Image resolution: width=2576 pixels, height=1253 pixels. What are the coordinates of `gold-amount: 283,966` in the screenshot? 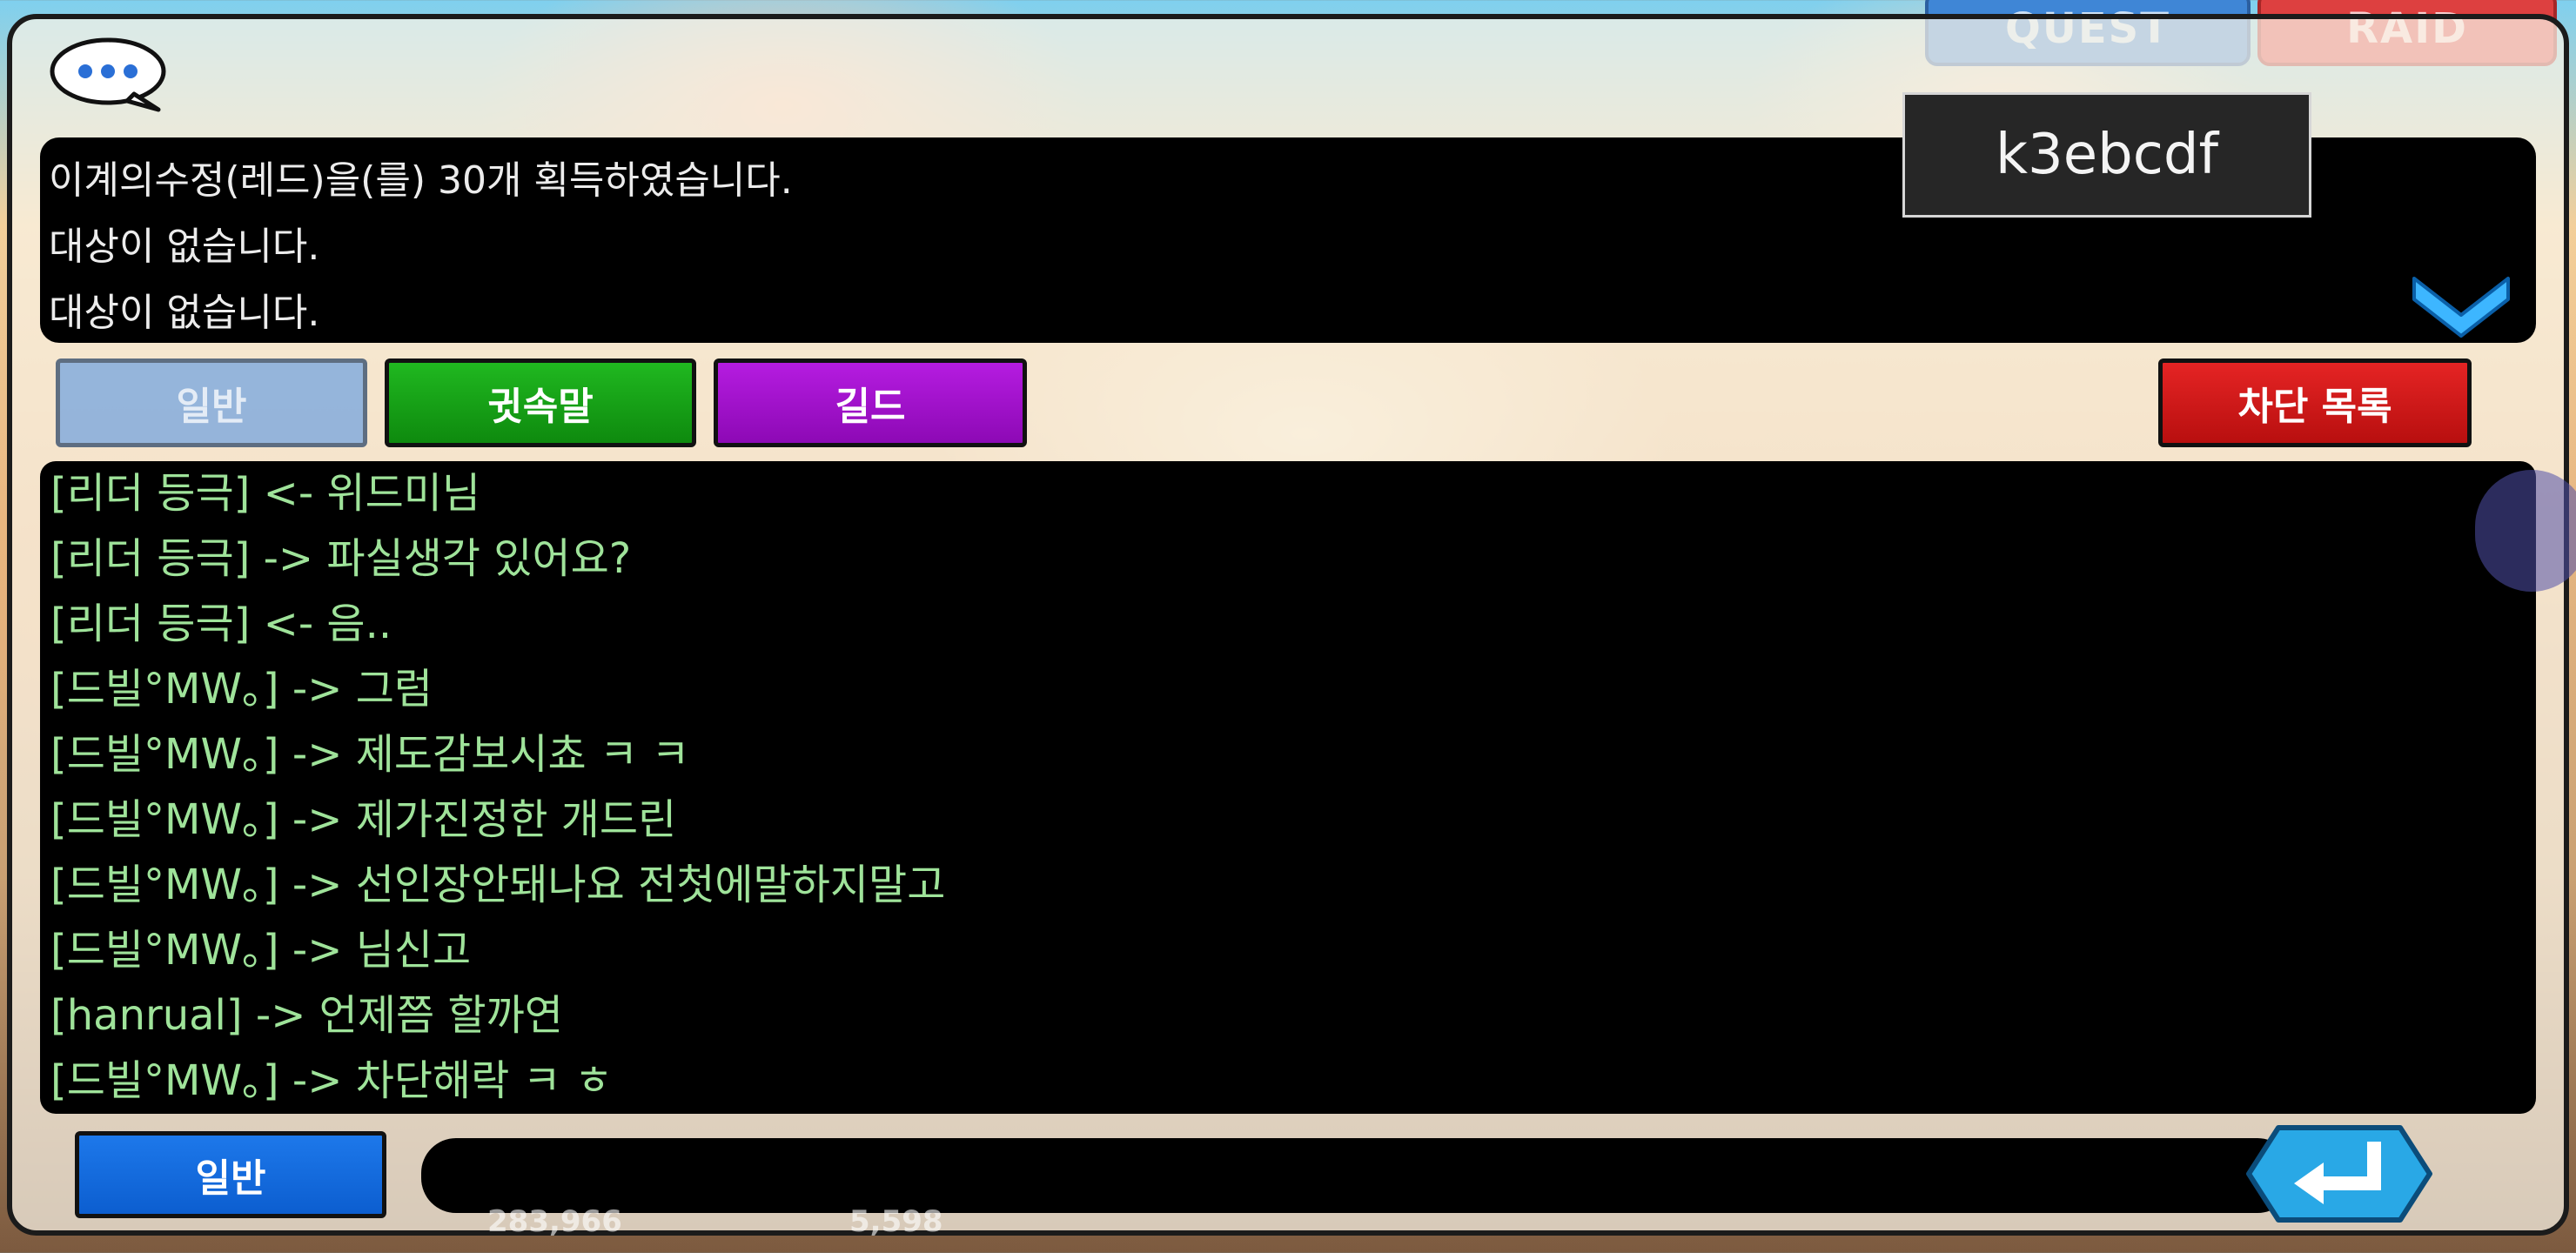 It's located at (554, 1221).